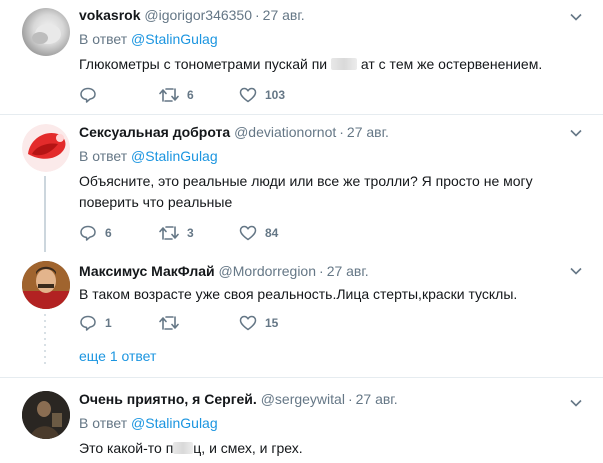 This screenshot has width=603, height=463. I want to click on retweet-button, so click(199, 323).